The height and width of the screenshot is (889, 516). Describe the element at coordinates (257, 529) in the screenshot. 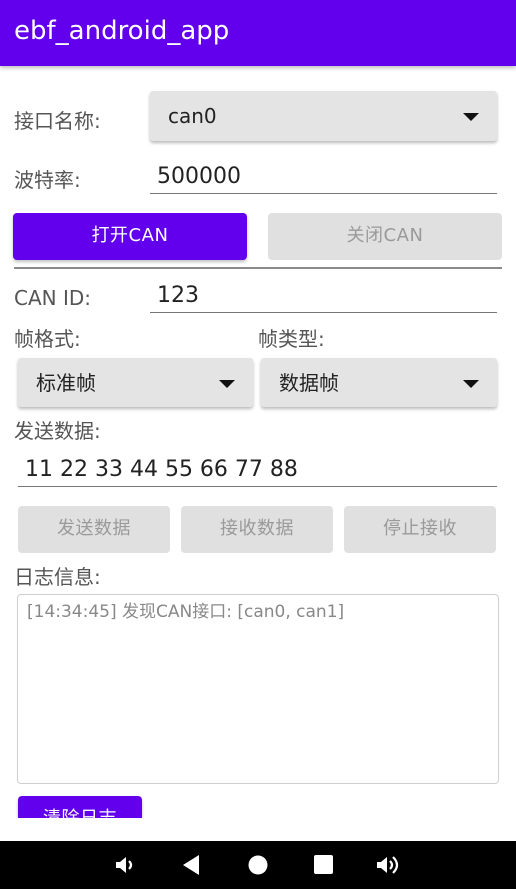

I see `receive-data-button: 接收数据` at that location.